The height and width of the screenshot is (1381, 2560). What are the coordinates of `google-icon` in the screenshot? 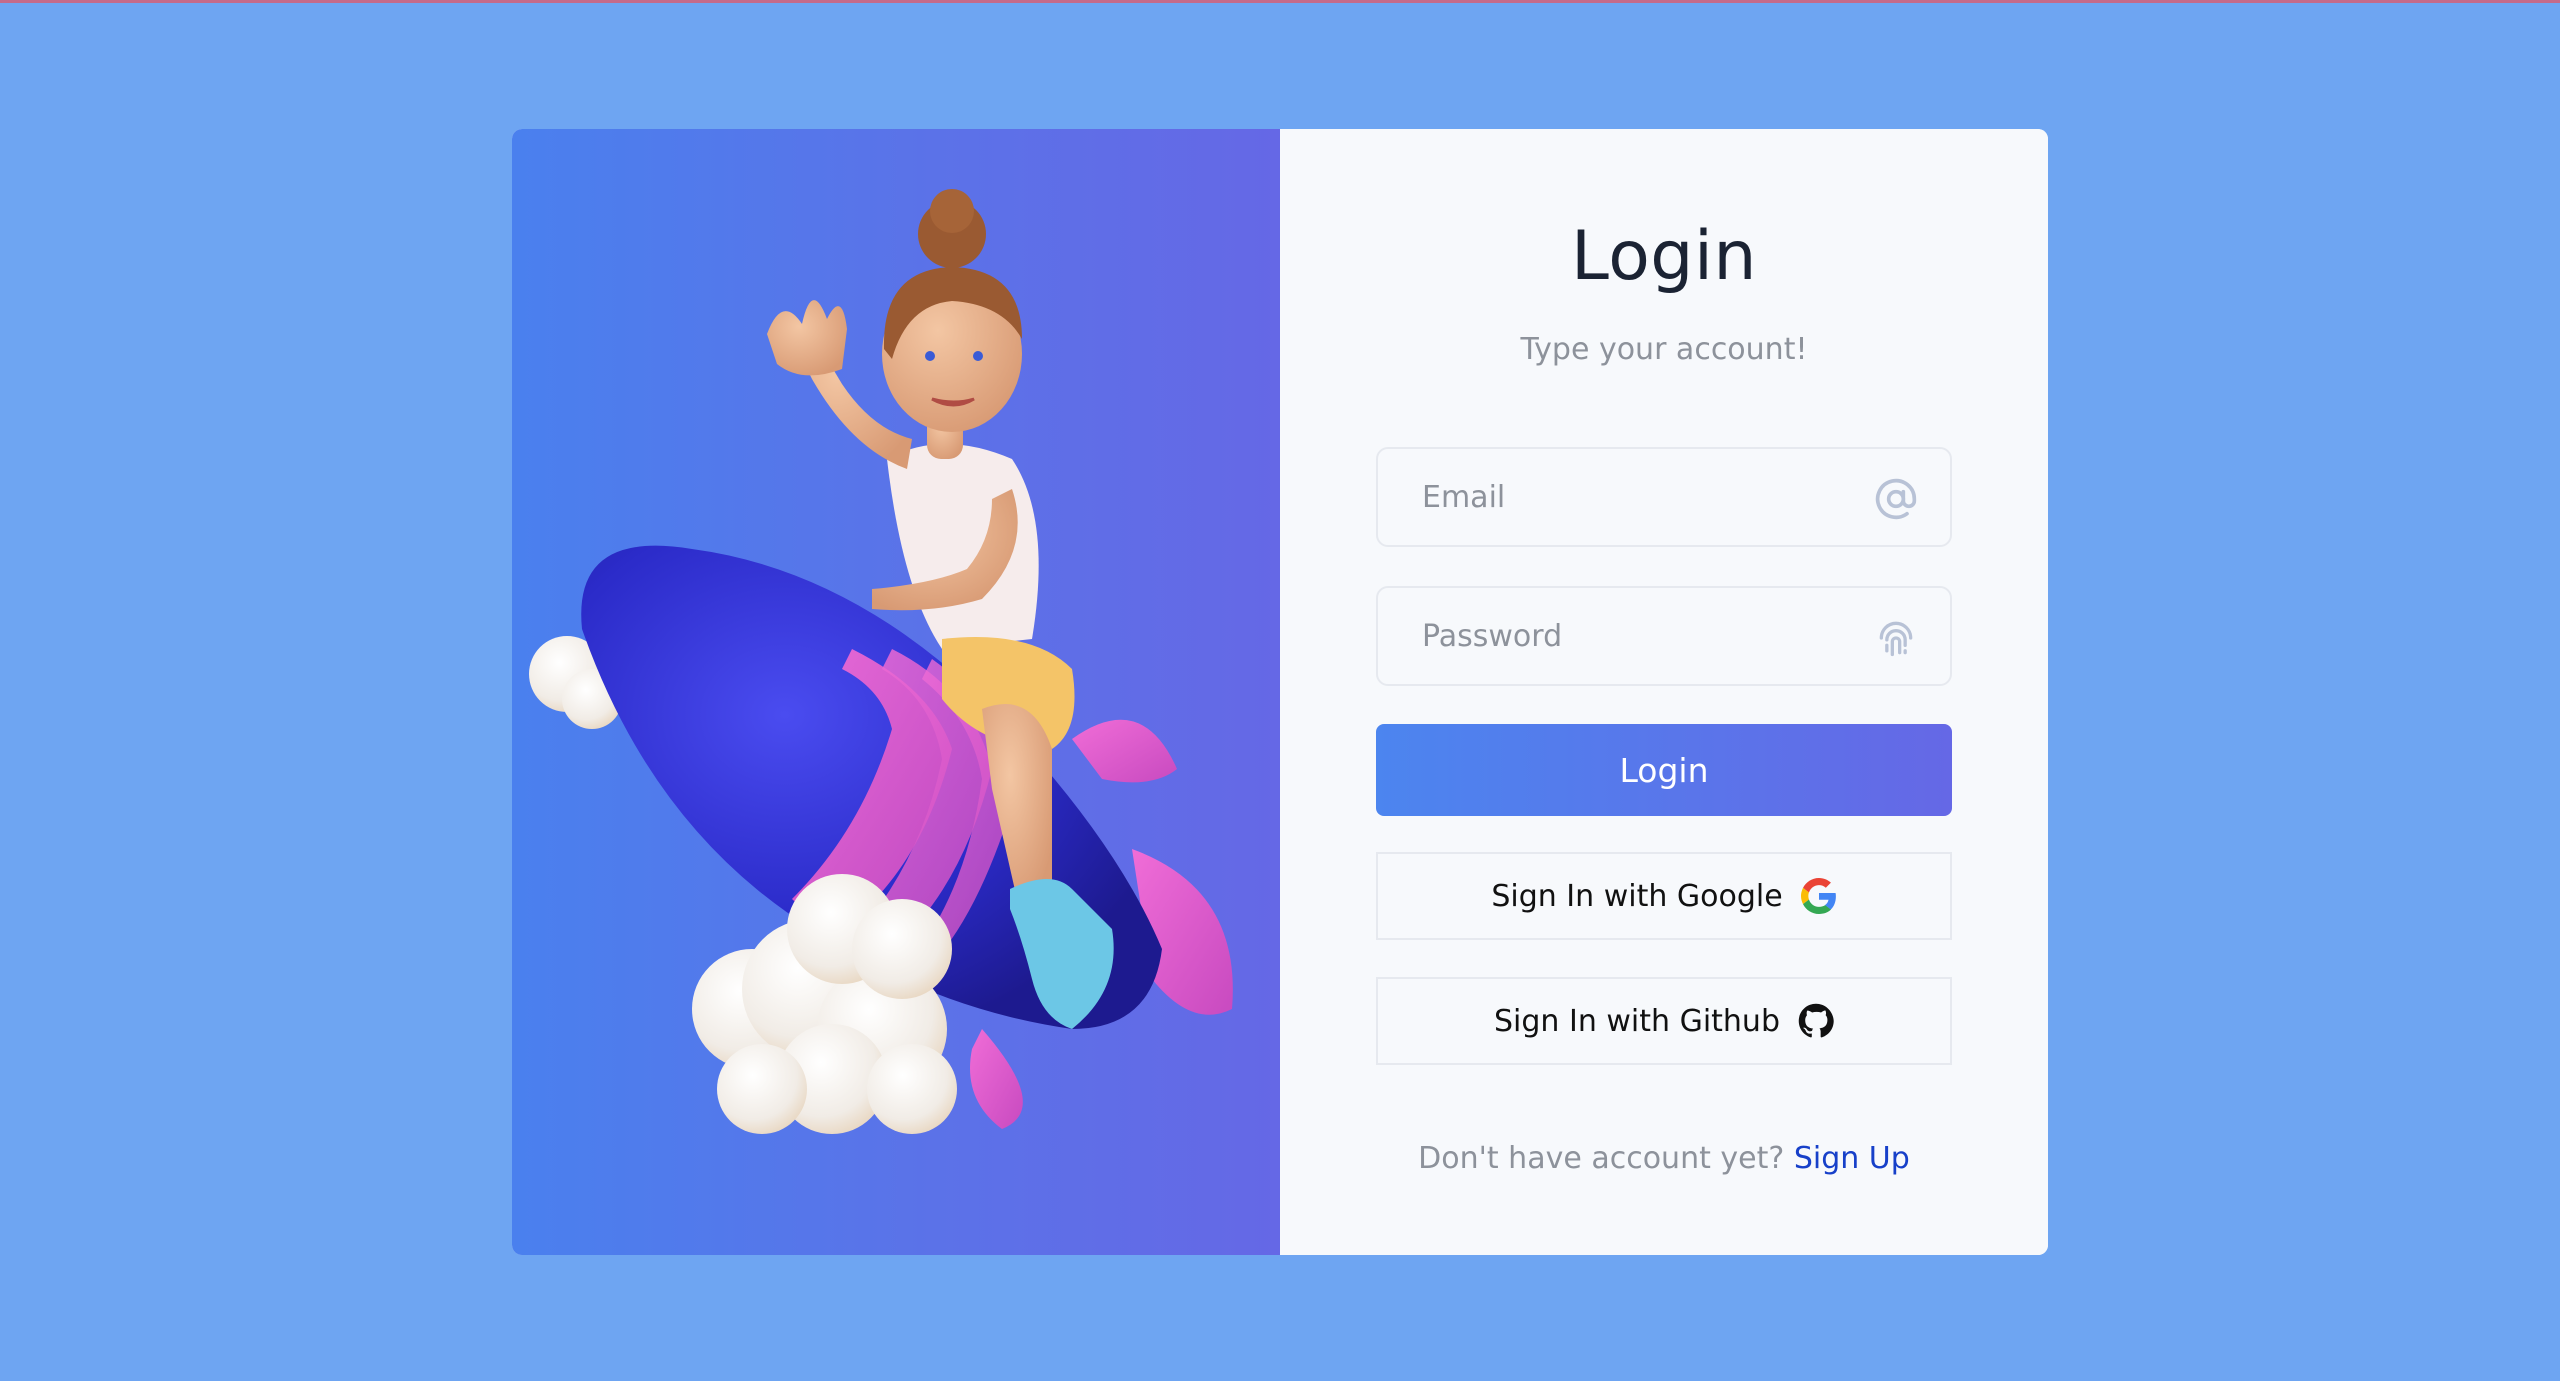 It's located at (1818, 896).